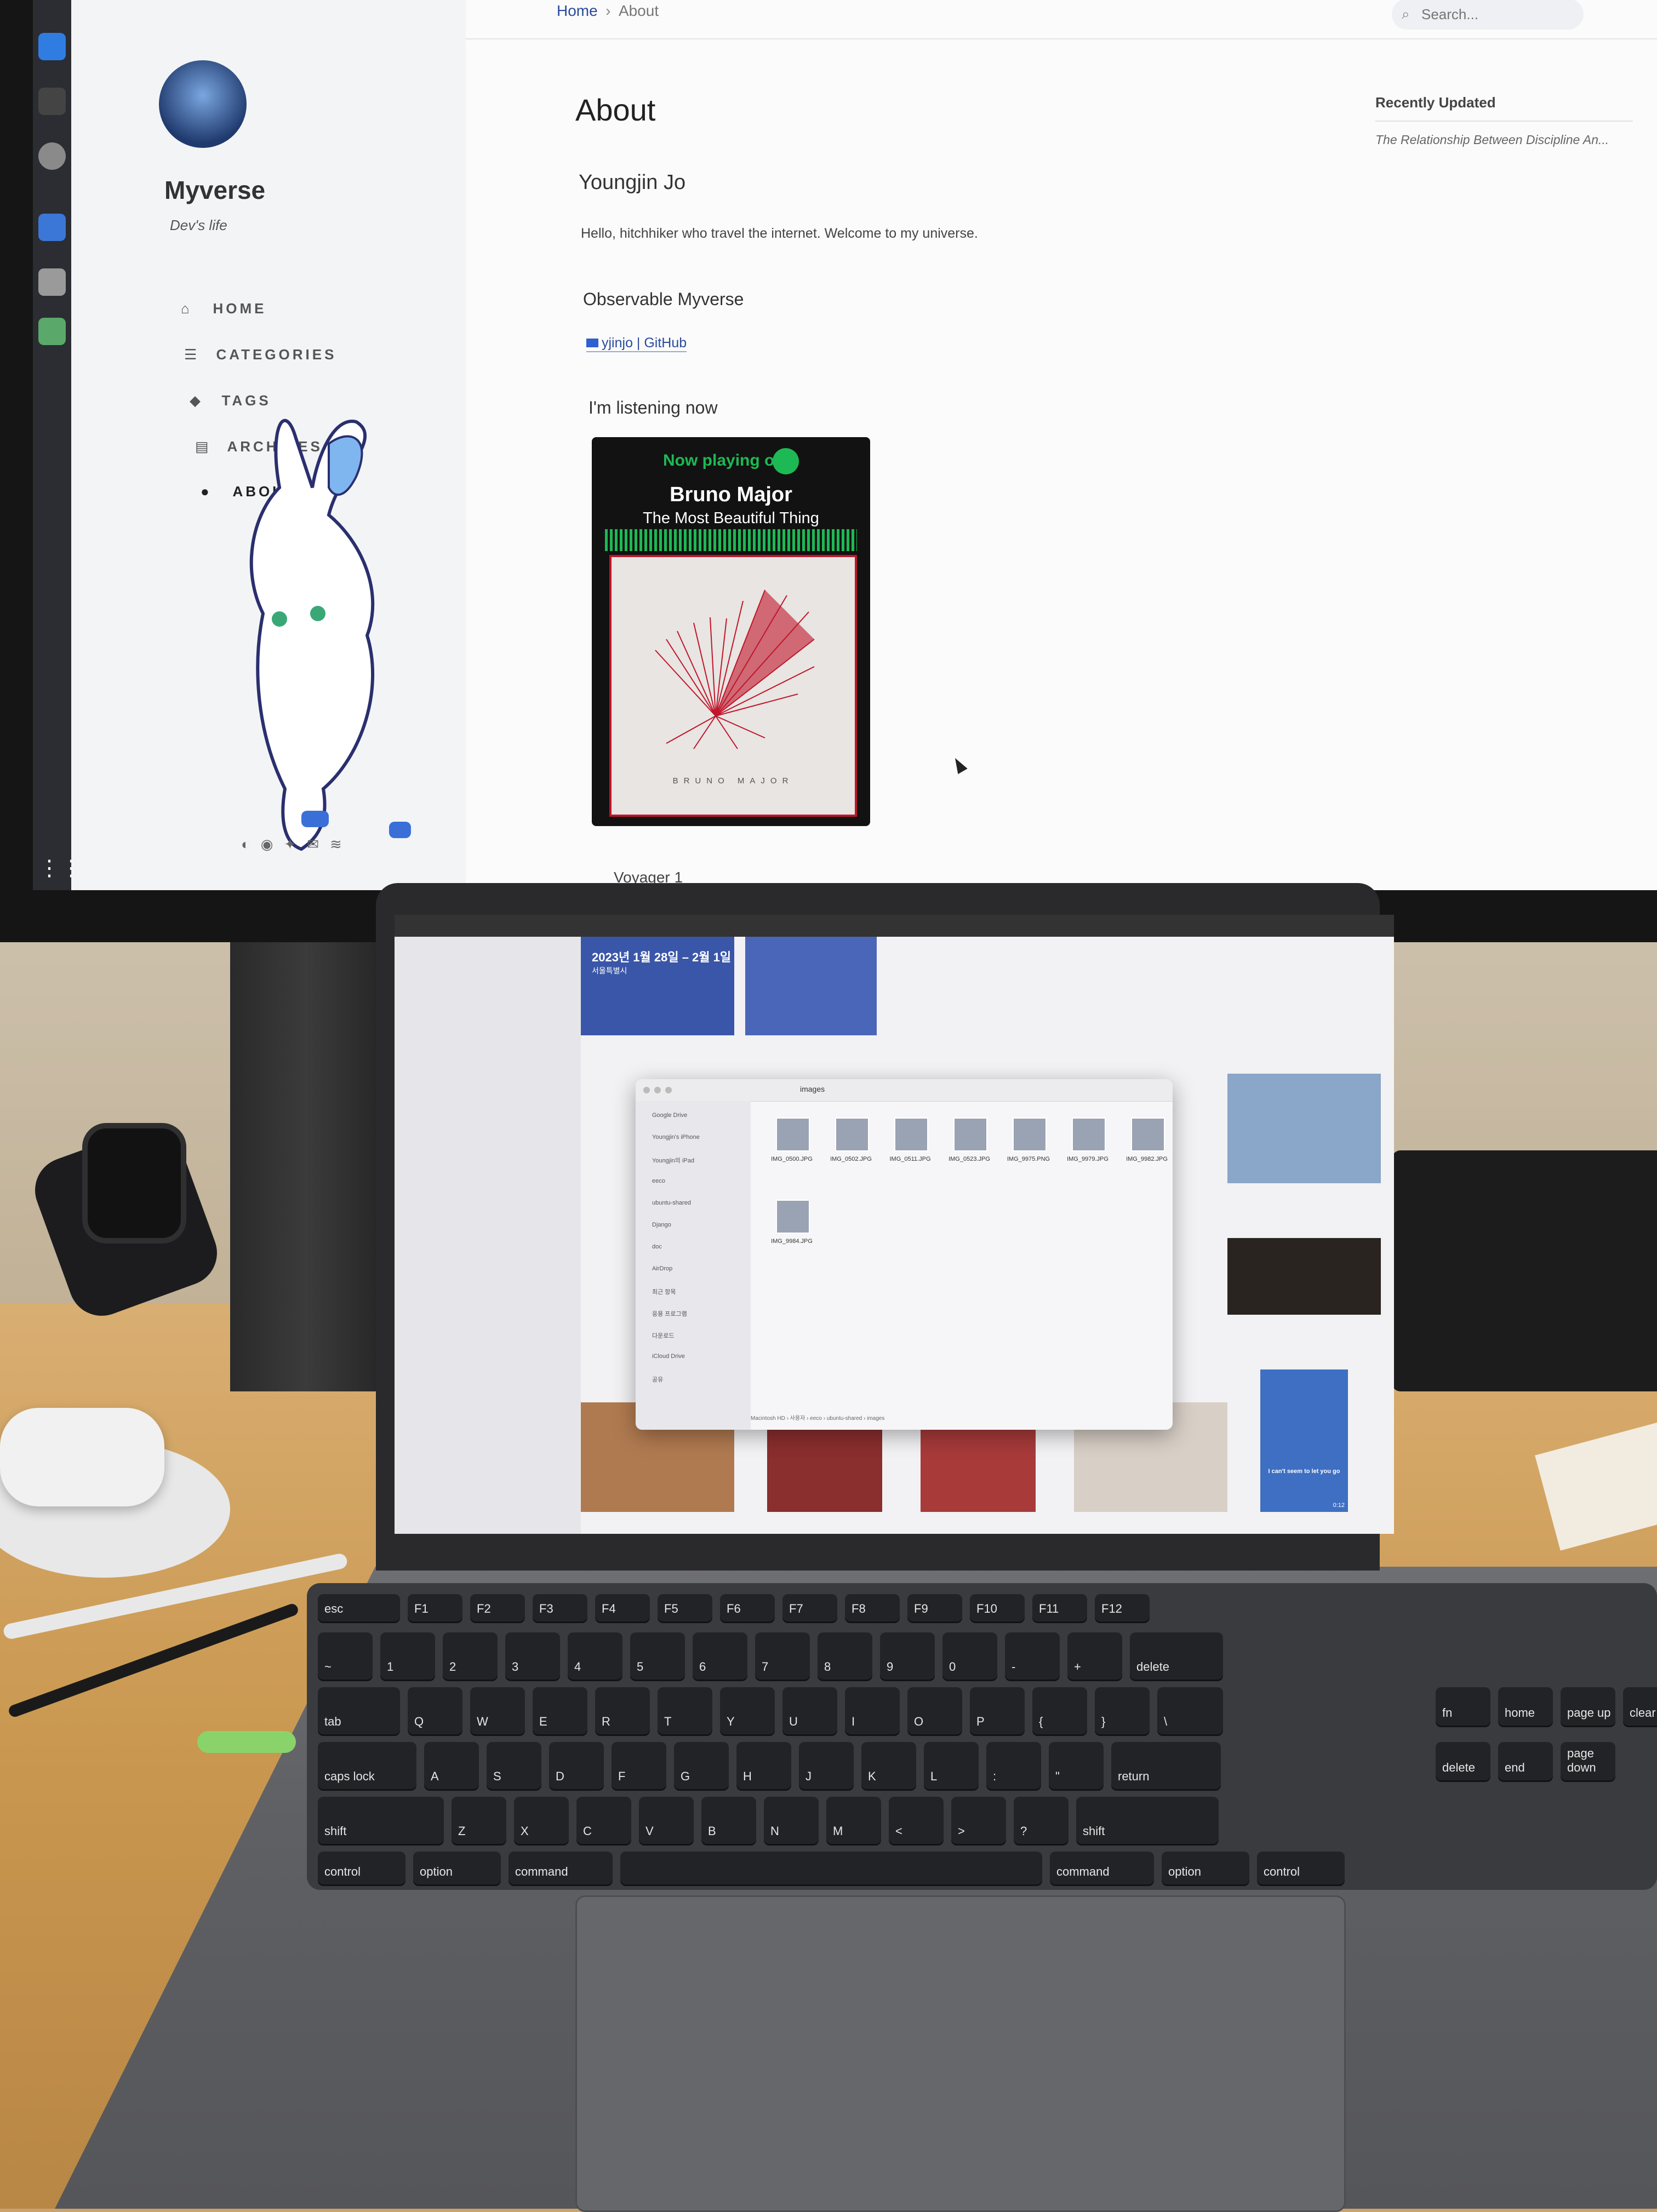 The width and height of the screenshot is (1657, 2212). What do you see at coordinates (658, 1181) in the screenshot?
I see `finder-sidebar-item: eeco` at bounding box center [658, 1181].